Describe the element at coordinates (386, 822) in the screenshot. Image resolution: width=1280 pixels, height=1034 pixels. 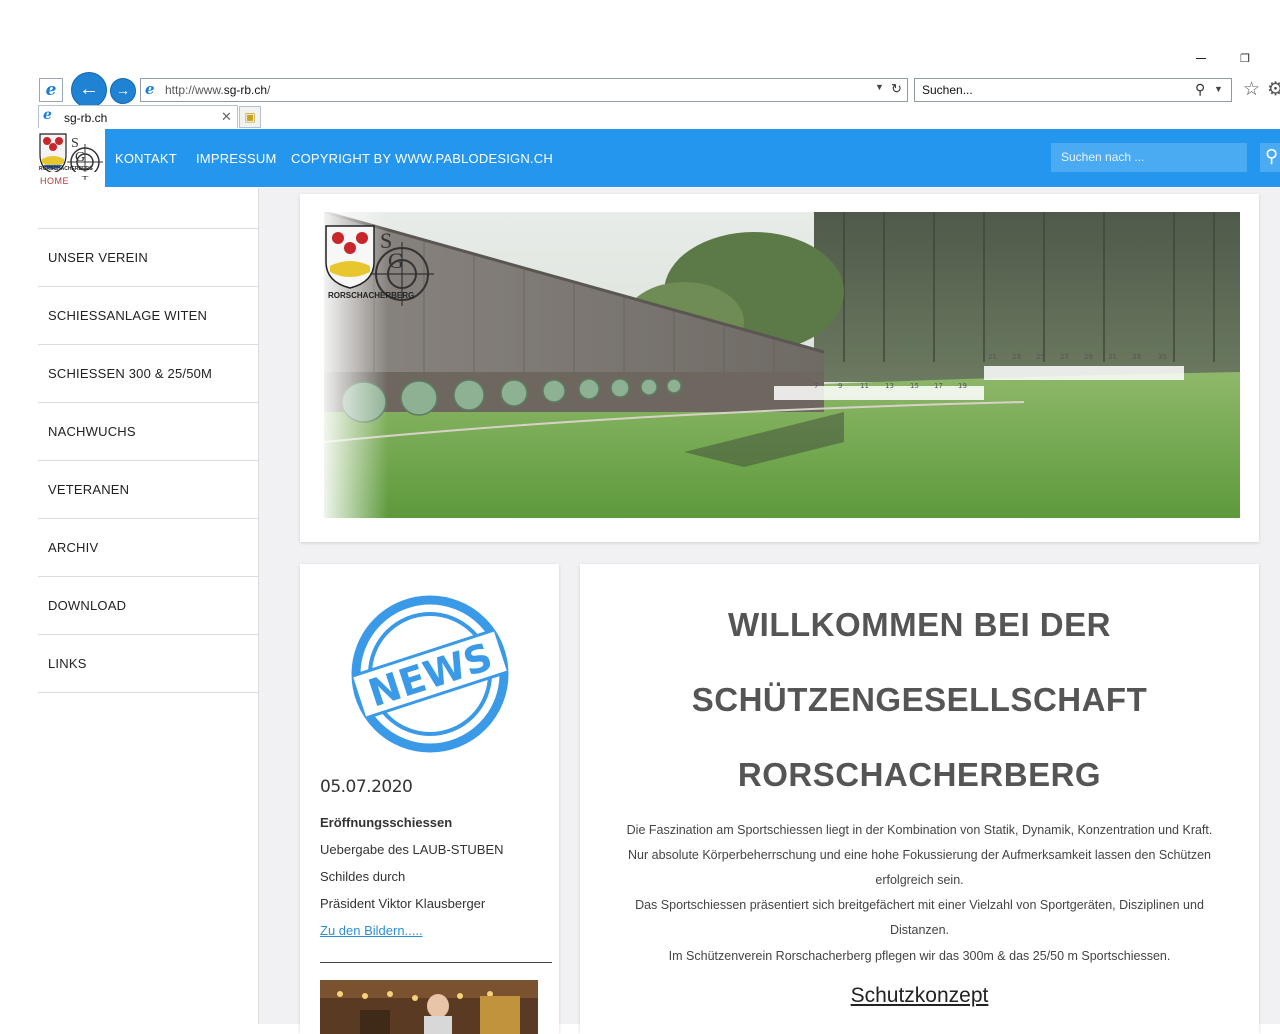
I see `news-title: Eröffnungsschiessen` at that location.